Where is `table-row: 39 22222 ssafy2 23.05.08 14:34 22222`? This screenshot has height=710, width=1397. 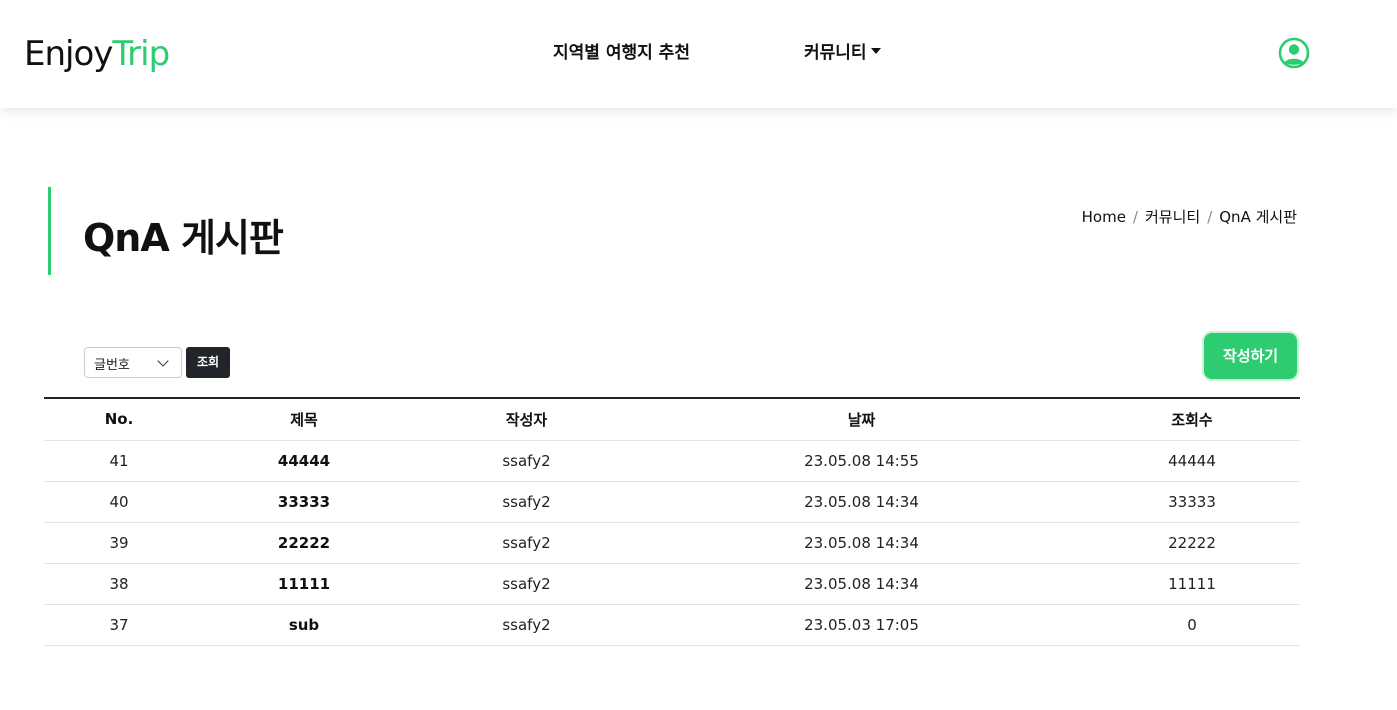 table-row: 39 22222 ssafy2 23.05.08 14:34 22222 is located at coordinates (672, 543).